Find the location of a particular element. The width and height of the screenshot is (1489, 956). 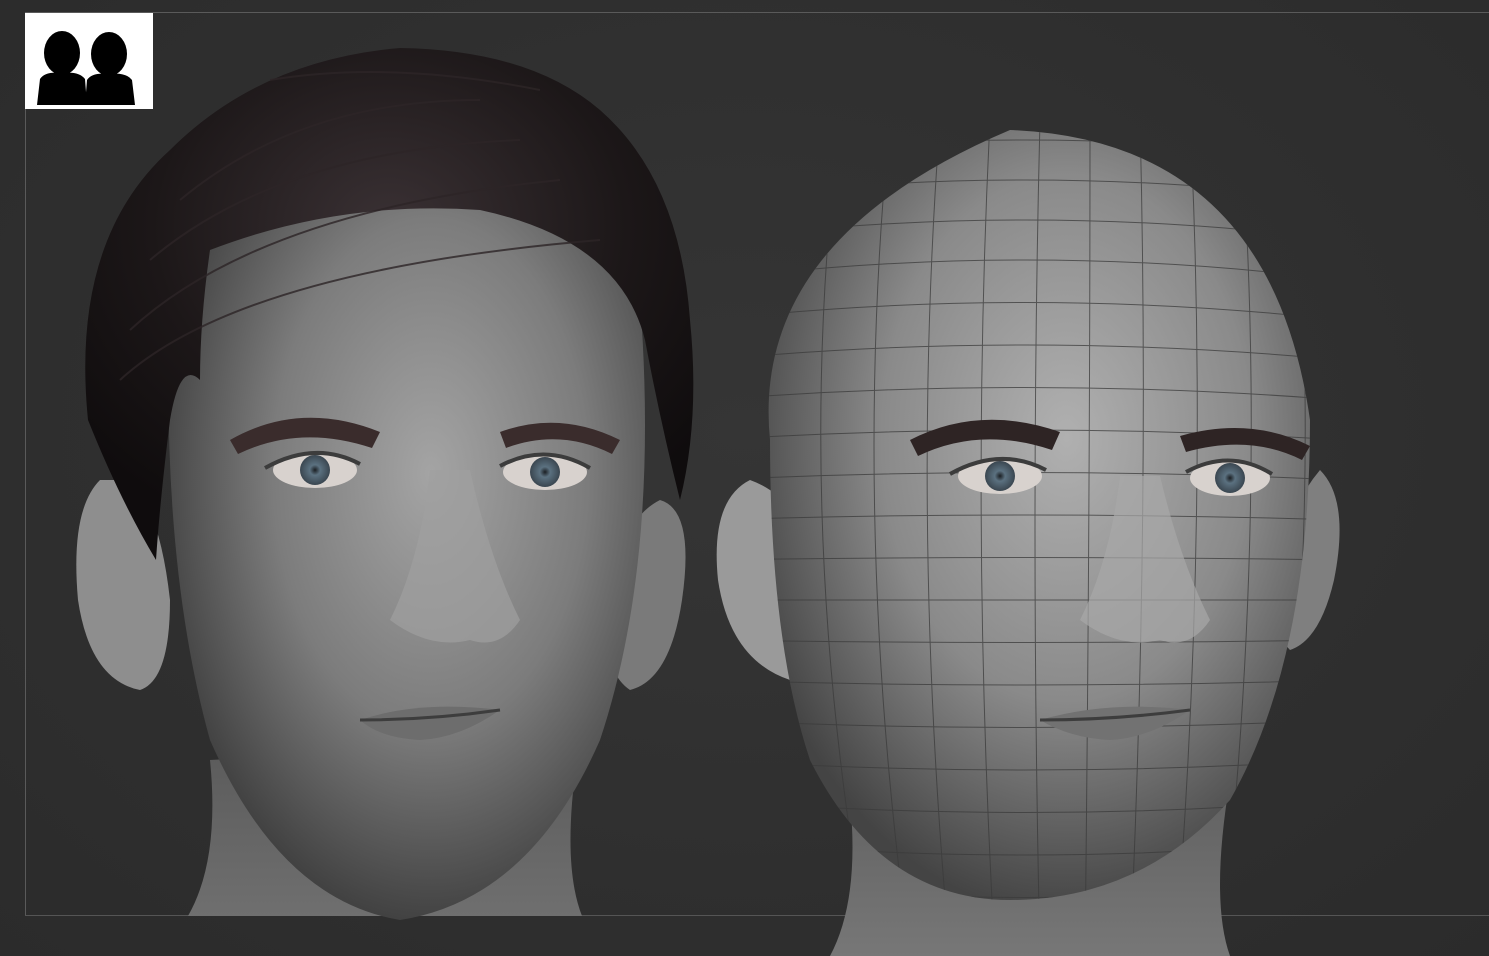

viewport-frame-left is located at coordinates (25, 464).